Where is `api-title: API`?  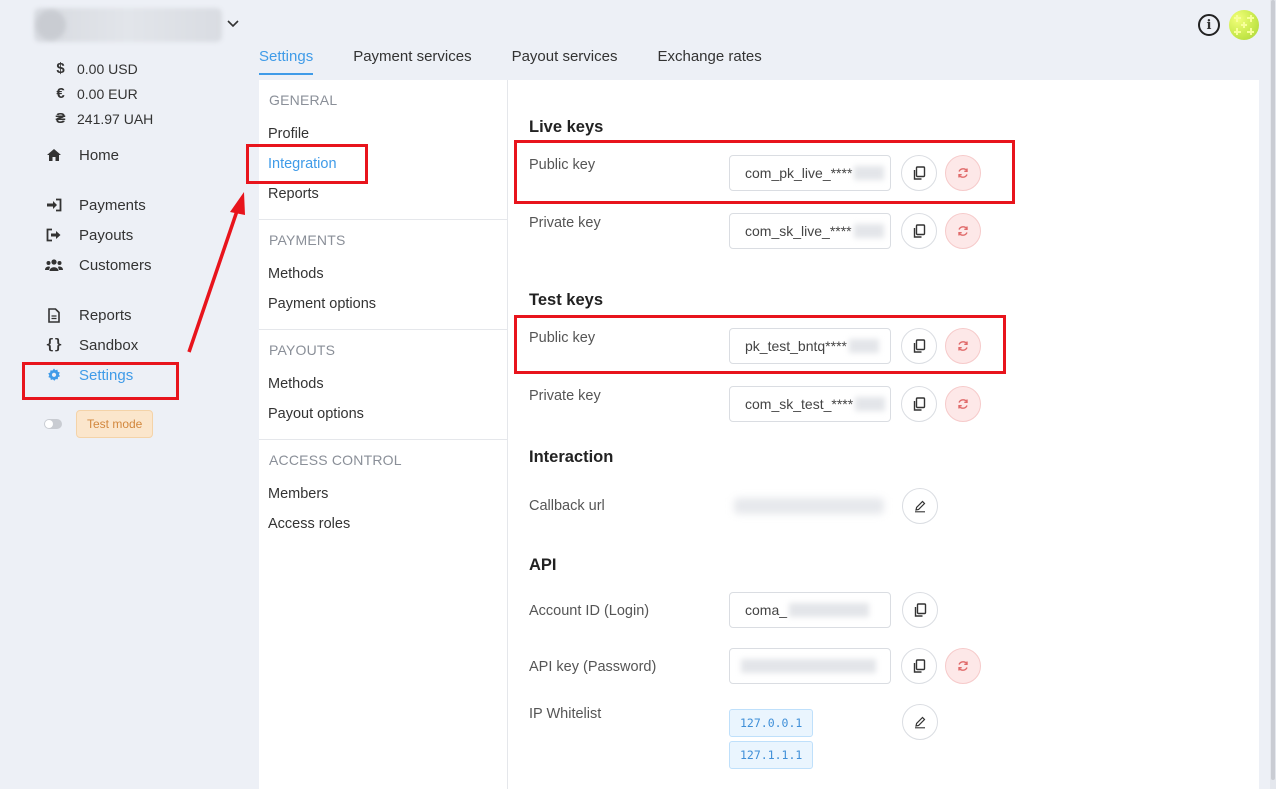 api-title: API is located at coordinates (543, 565).